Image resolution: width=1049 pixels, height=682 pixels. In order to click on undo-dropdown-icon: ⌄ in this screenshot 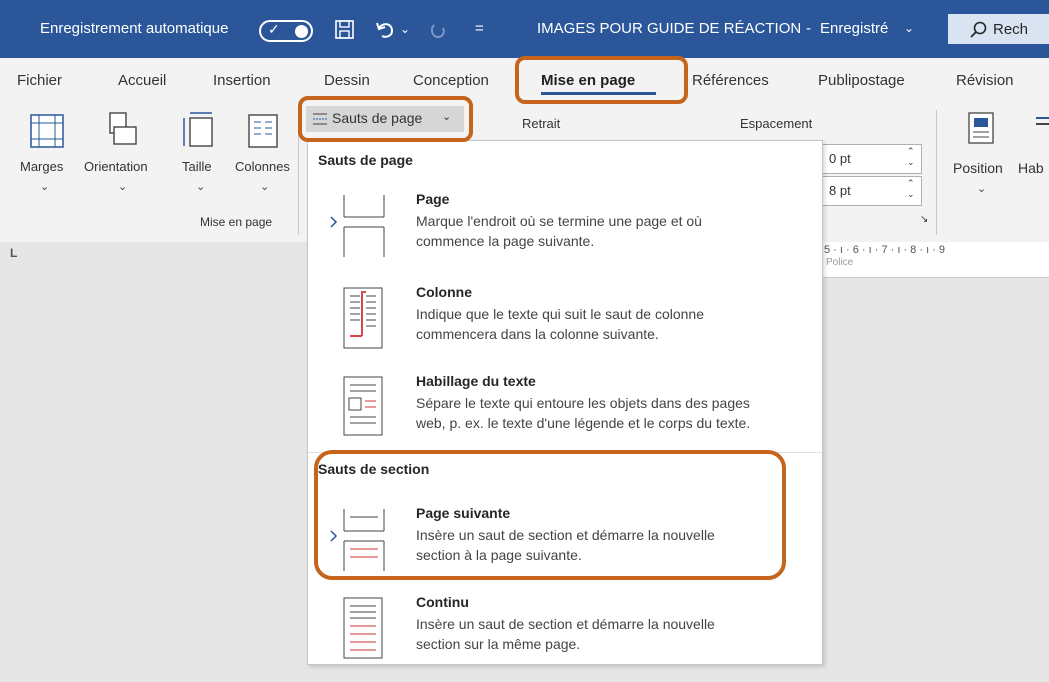, I will do `click(405, 29)`.